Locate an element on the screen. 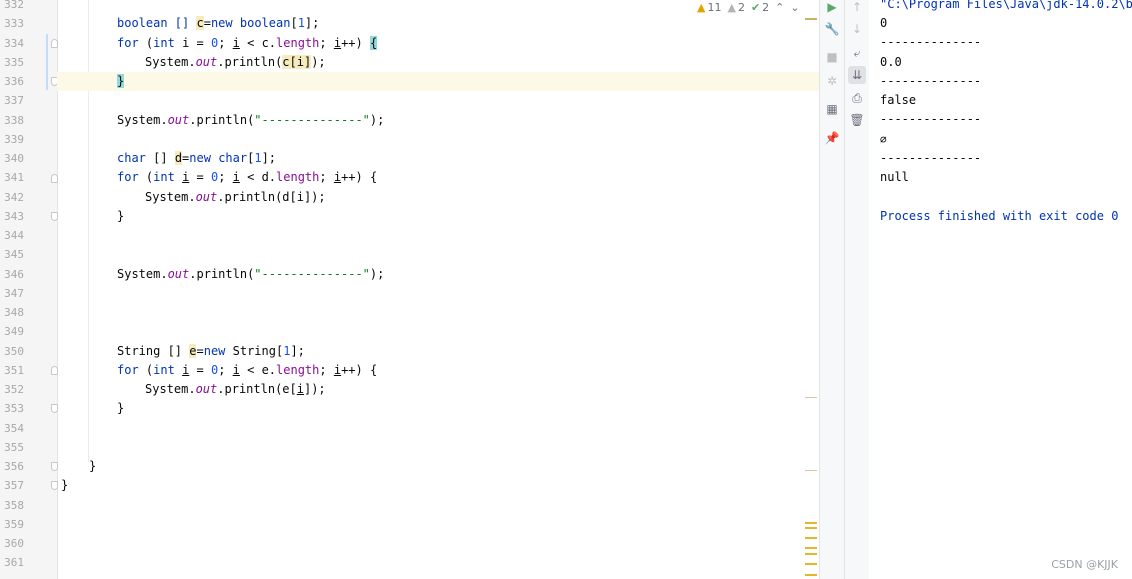 This screenshot has height=579, width=1132. console-line: "C:\Program Files\Java\jdk-14.0.2\bi is located at coordinates (1006, 5).